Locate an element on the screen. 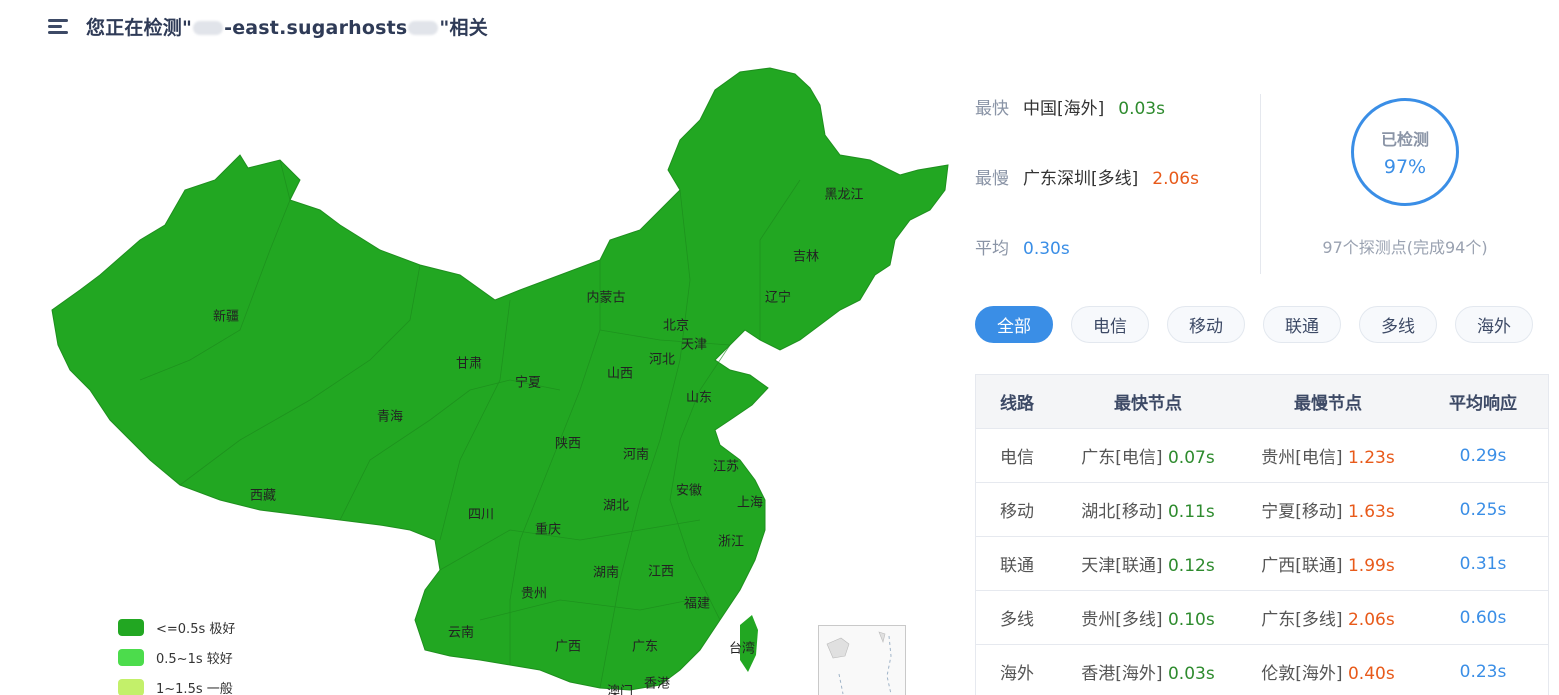 Image resolution: width=1559 pixels, height=695 pixels. legend-item: 1~1.5s 一般 is located at coordinates (176, 683).